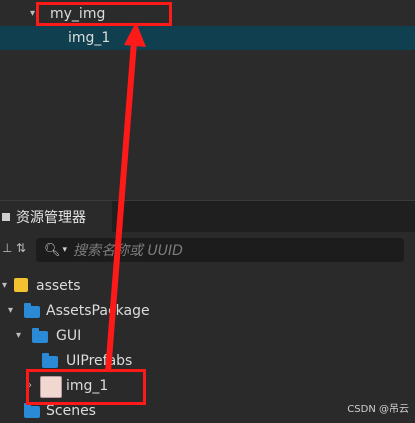 This screenshot has height=423, width=415. I want to click on annotation-arrow-head, so click(135, 34).